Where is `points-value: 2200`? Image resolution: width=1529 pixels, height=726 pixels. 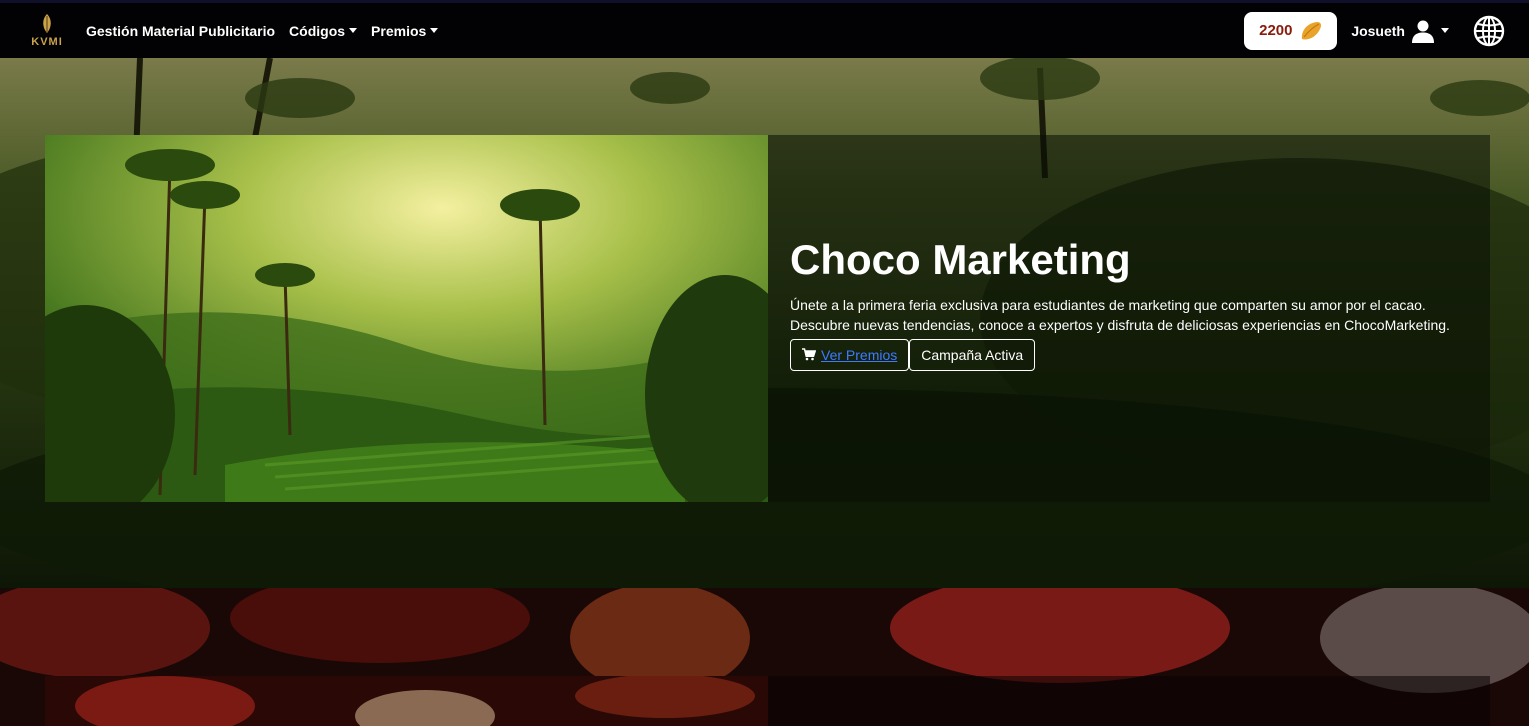 points-value: 2200 is located at coordinates (1276, 30).